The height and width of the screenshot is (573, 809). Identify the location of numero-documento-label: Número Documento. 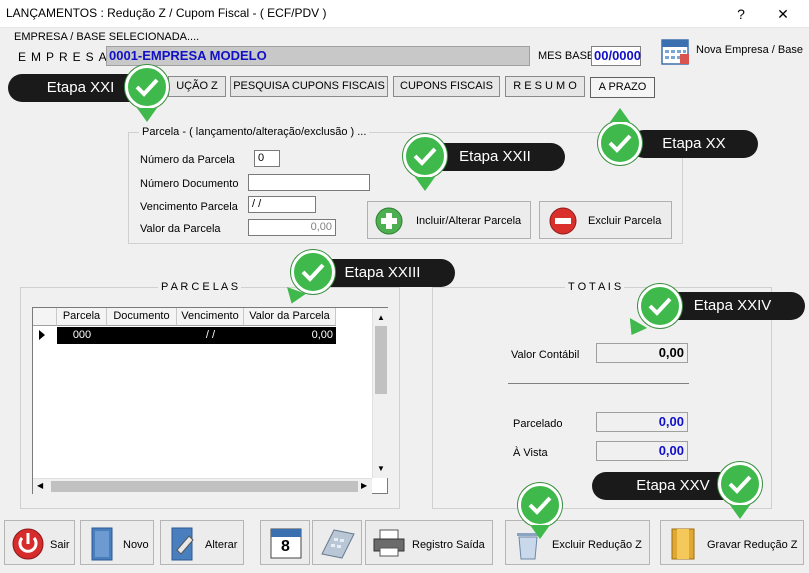
(189, 184).